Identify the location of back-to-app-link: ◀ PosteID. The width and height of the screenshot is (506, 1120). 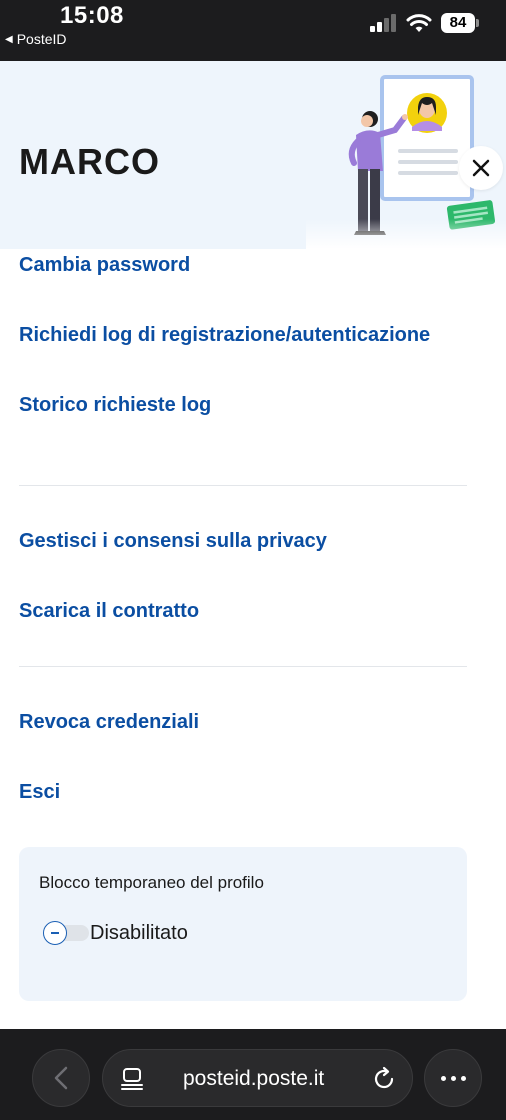
(36, 39).